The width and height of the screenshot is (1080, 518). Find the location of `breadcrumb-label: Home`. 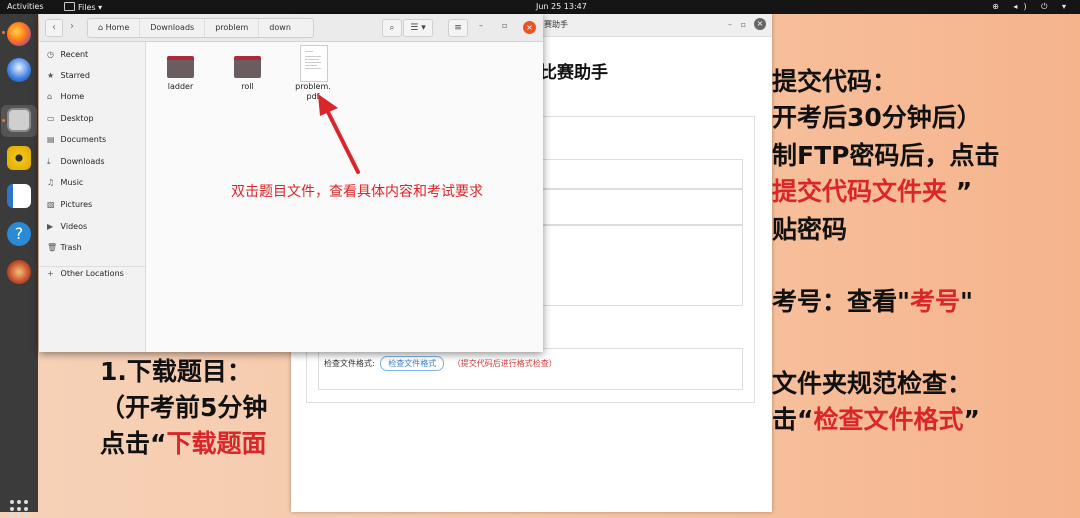

breadcrumb-label: Home is located at coordinates (117, 27).